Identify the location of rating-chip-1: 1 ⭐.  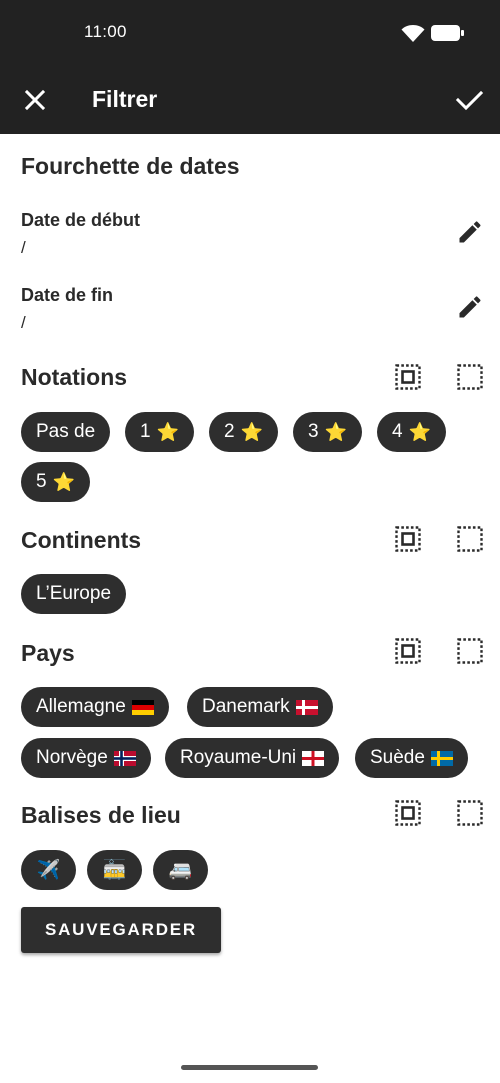
(159, 432).